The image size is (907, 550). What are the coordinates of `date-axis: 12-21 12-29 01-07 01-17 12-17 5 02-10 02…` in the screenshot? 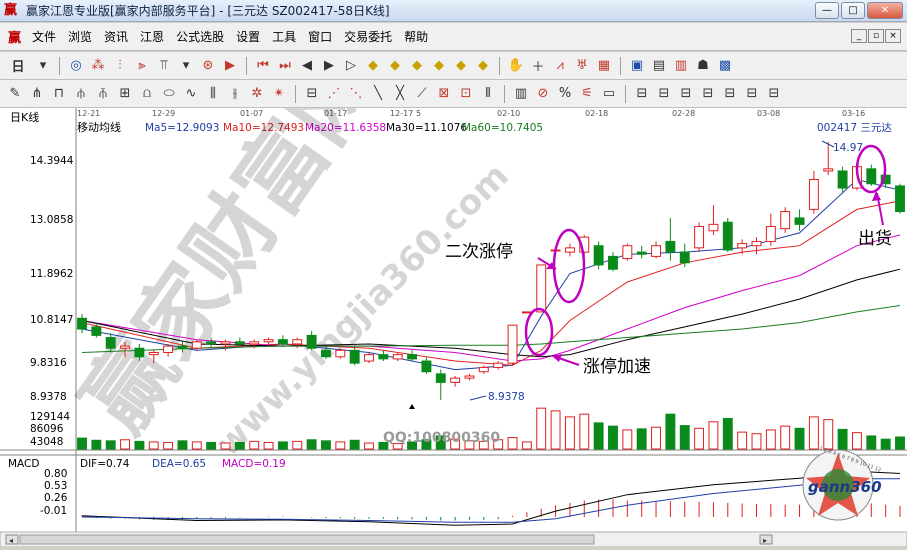 It's located at (471, 113).